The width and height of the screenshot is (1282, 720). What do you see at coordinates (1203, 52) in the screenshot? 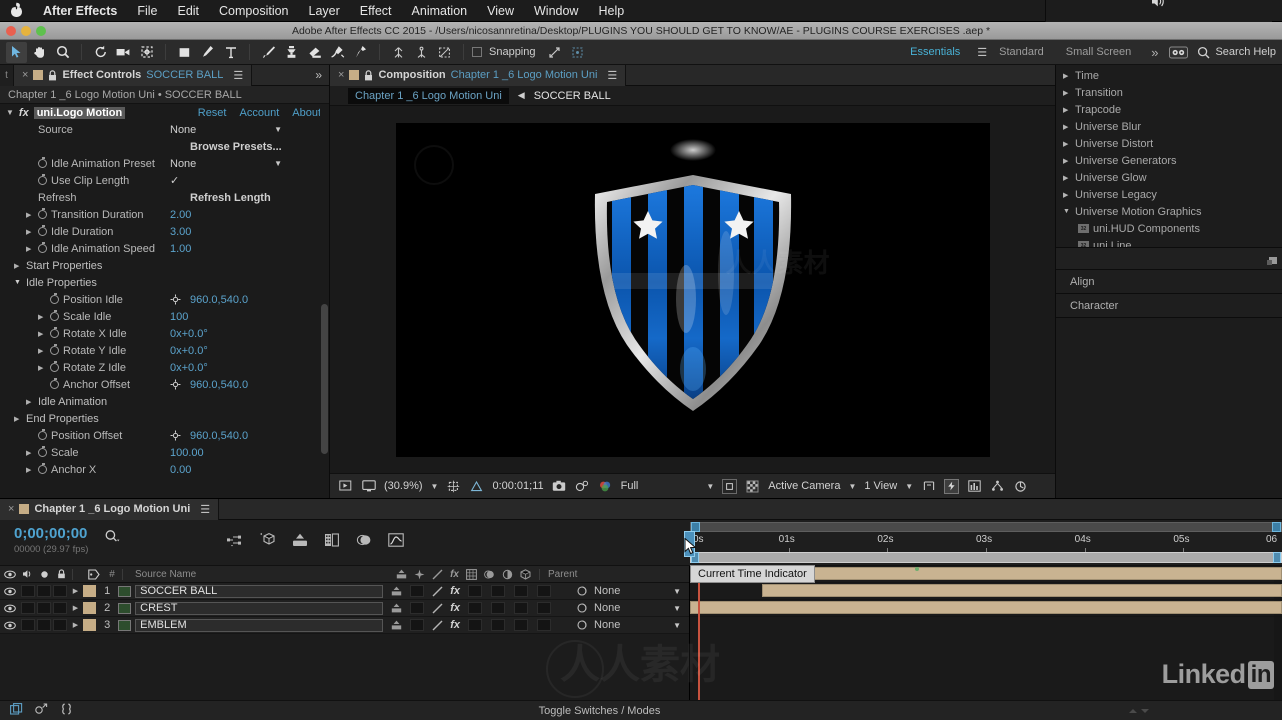
I see `search-icon` at bounding box center [1203, 52].